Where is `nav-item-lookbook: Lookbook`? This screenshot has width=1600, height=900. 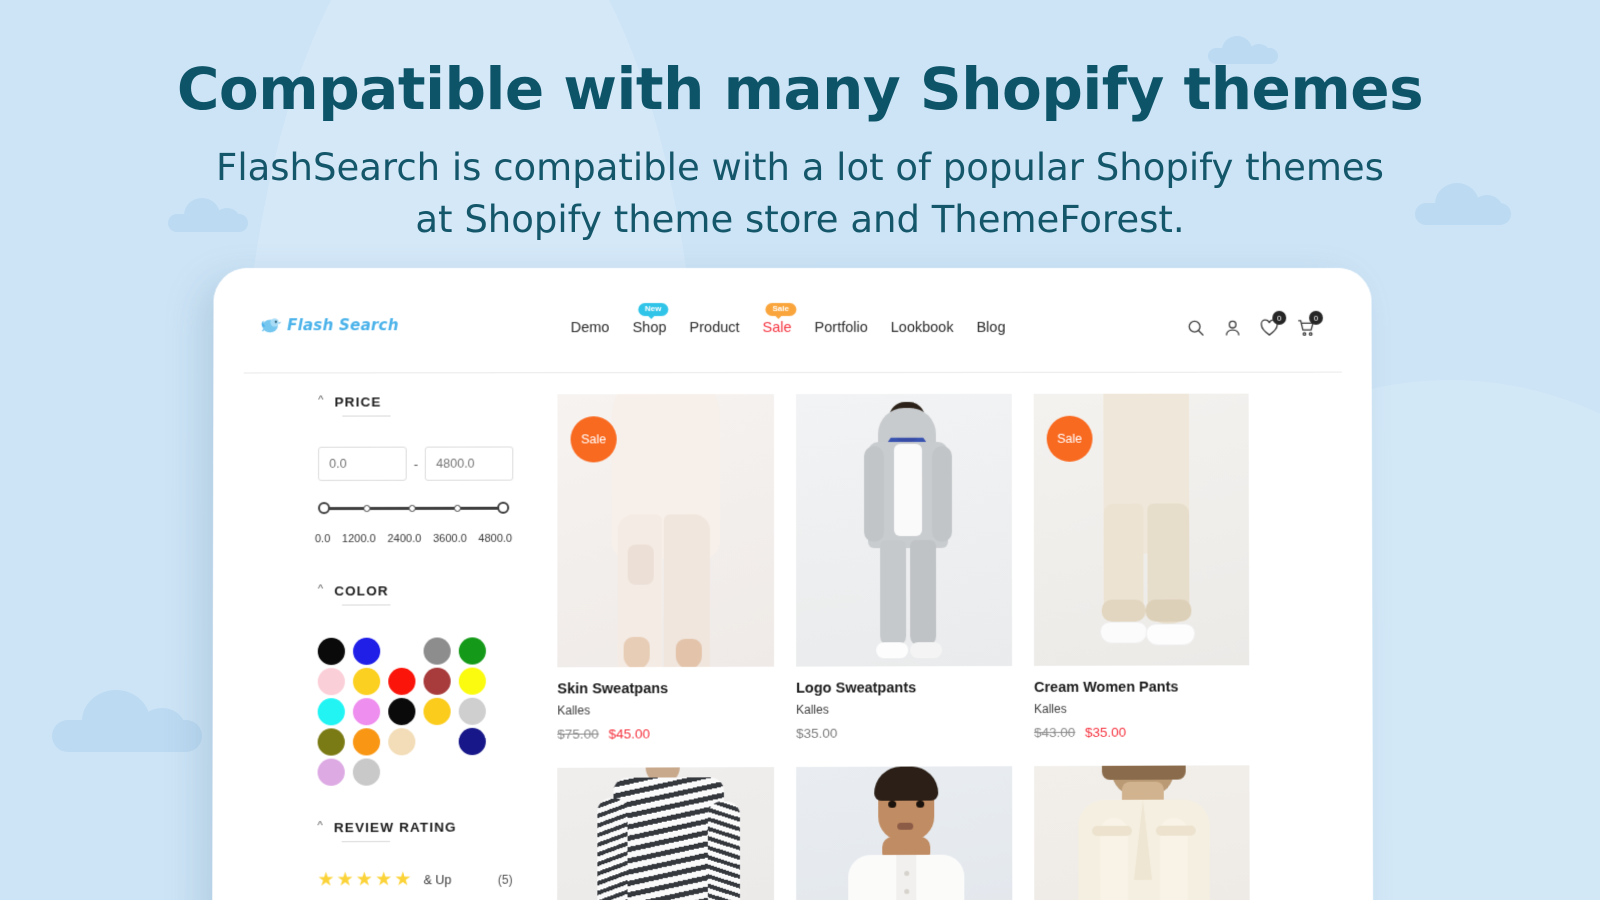
nav-item-lookbook: Lookbook is located at coordinates (922, 328).